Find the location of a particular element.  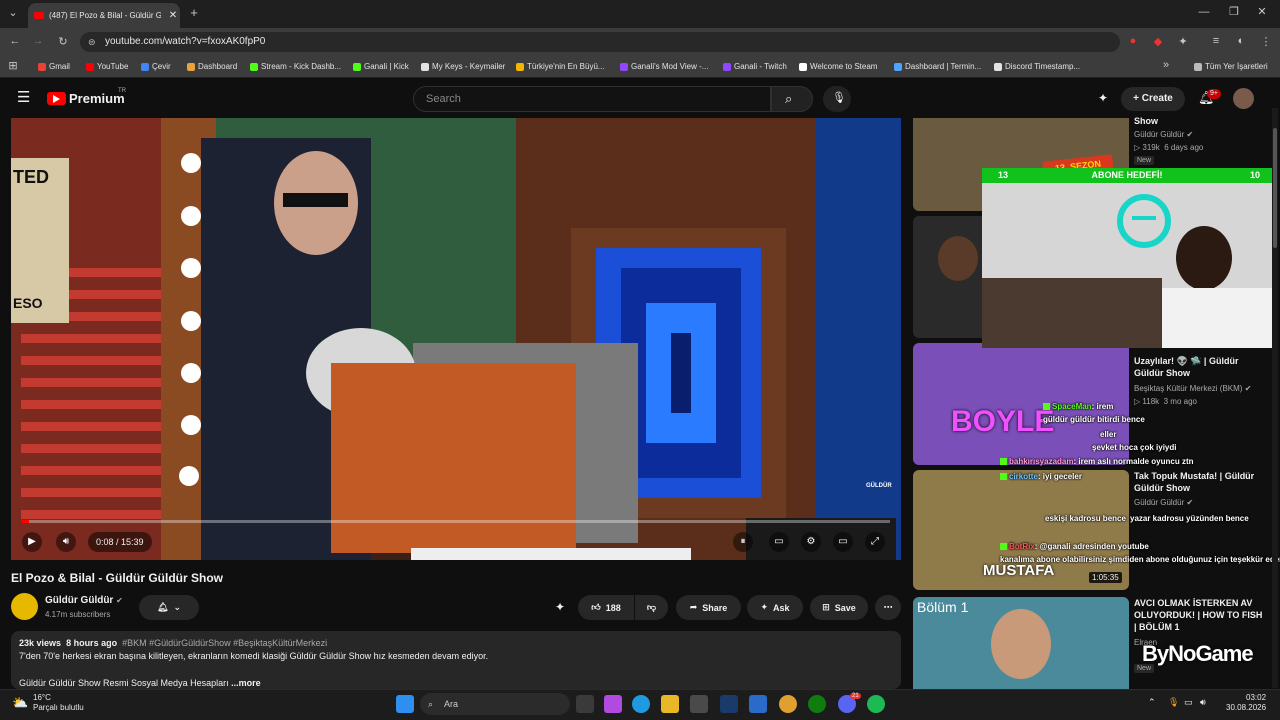

more-actions-button: ⋯ is located at coordinates (888, 607).